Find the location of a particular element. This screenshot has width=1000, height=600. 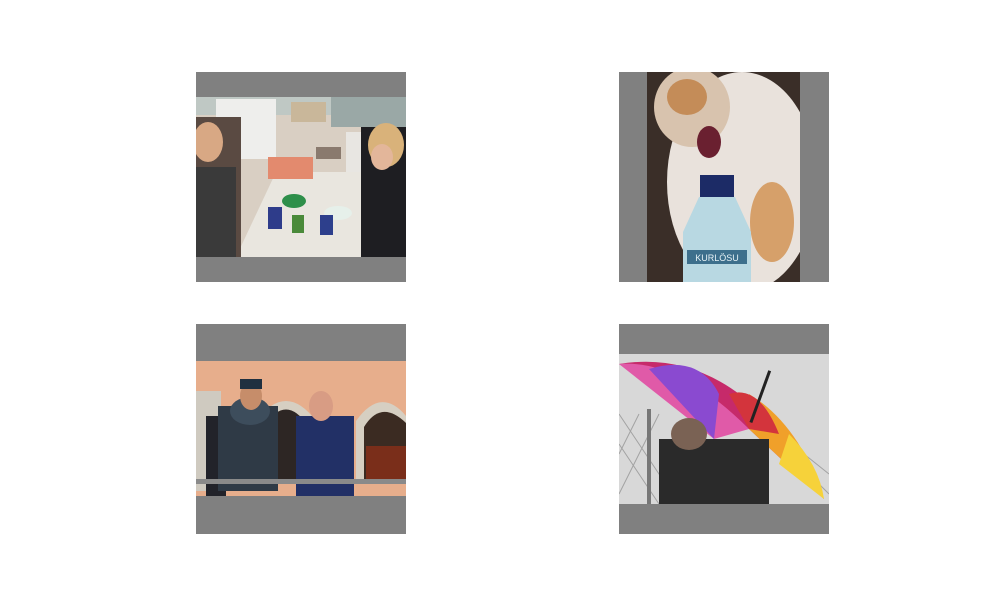

rainbow-umbrella-photo is located at coordinates (724, 429).